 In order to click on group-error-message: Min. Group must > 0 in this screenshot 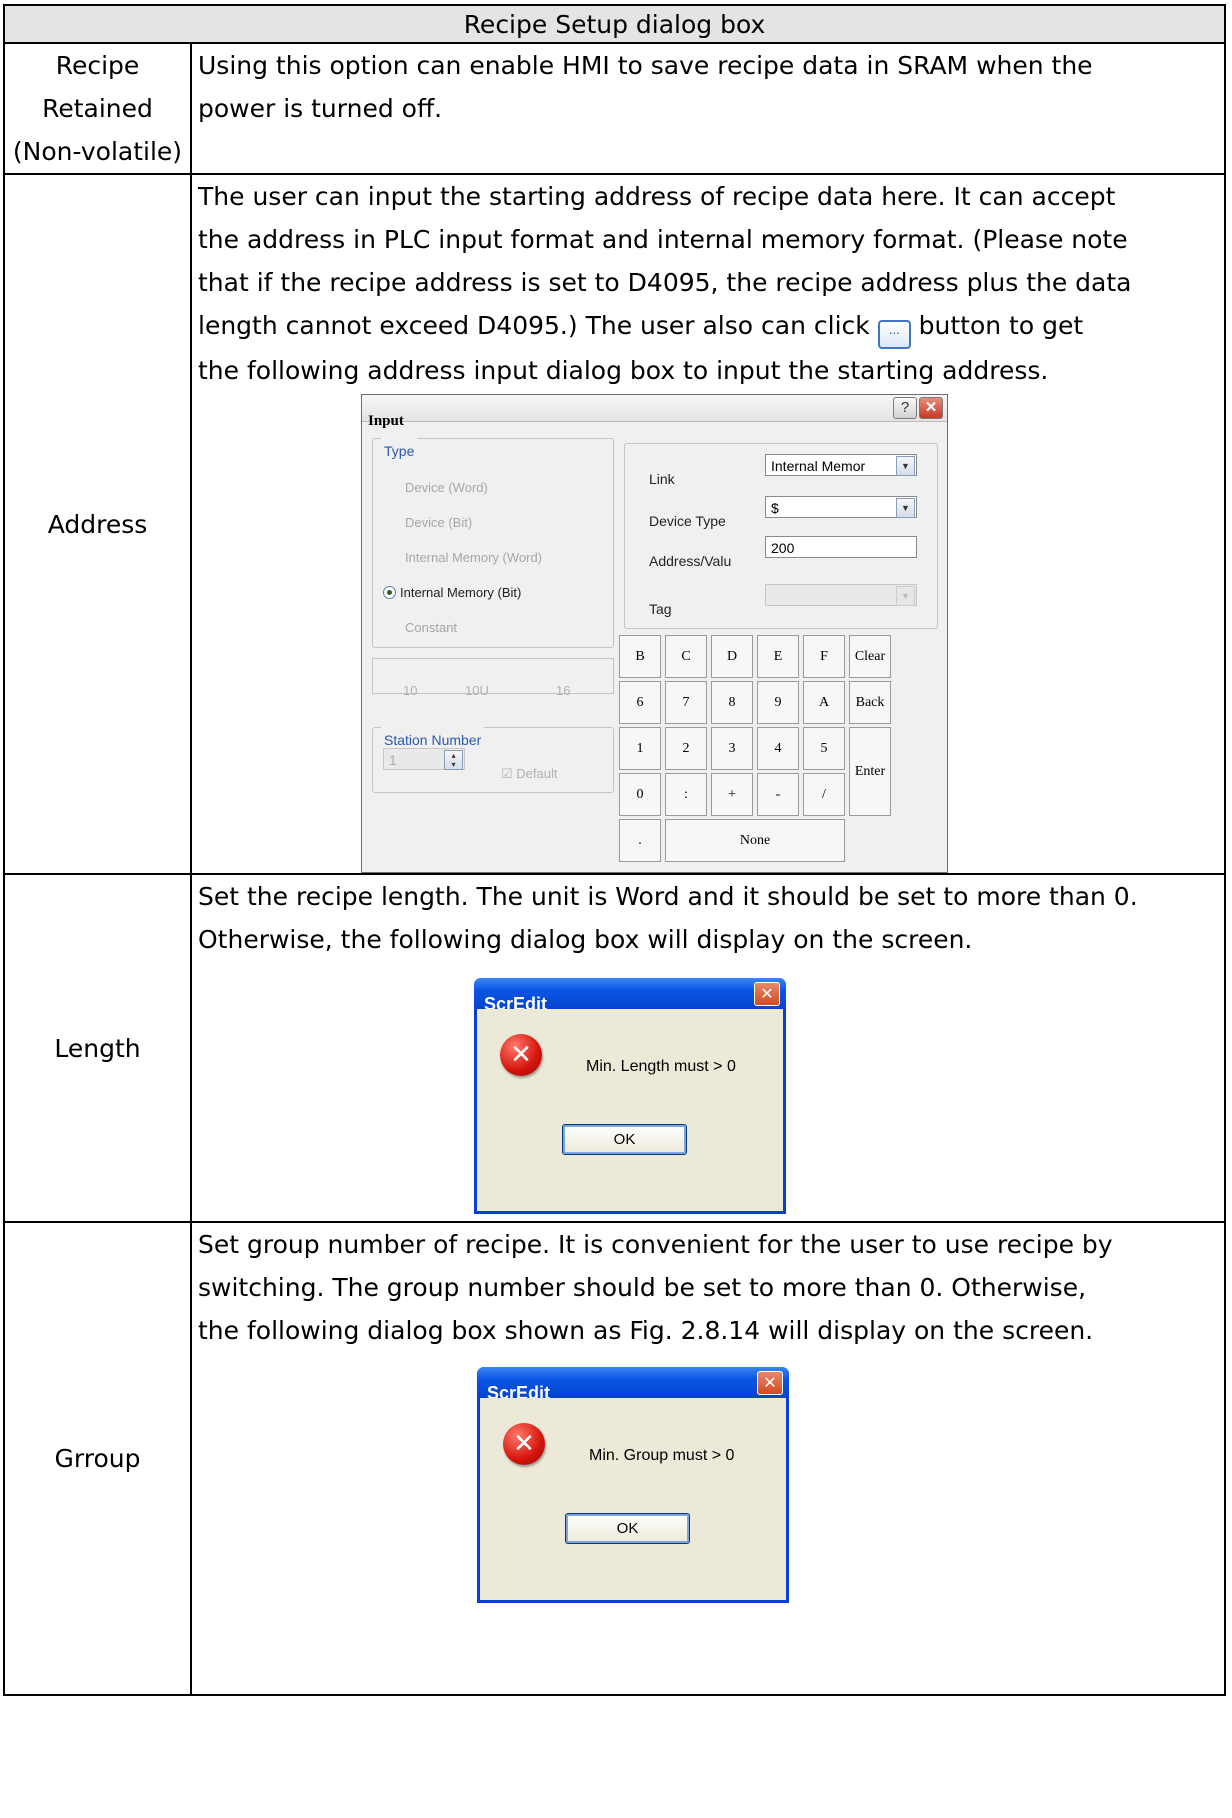, I will do `click(662, 1455)`.